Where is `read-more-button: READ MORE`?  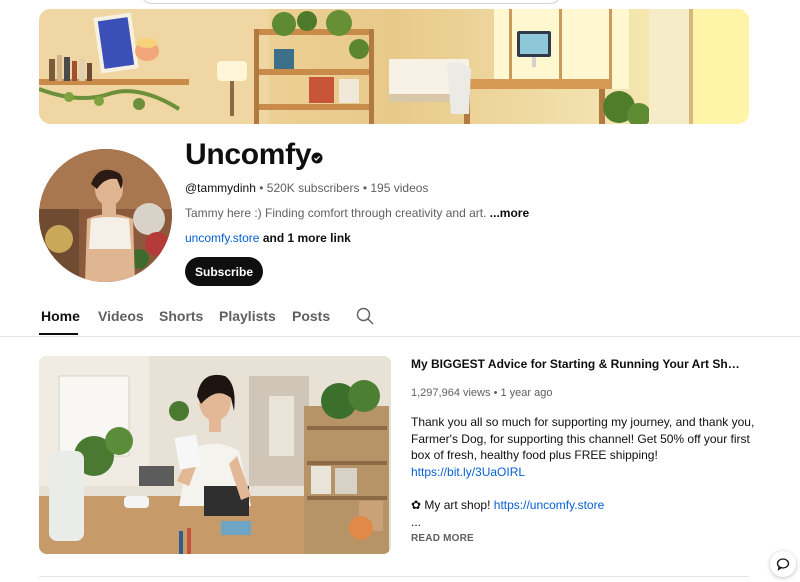
read-more-button: READ MORE is located at coordinates (442, 538).